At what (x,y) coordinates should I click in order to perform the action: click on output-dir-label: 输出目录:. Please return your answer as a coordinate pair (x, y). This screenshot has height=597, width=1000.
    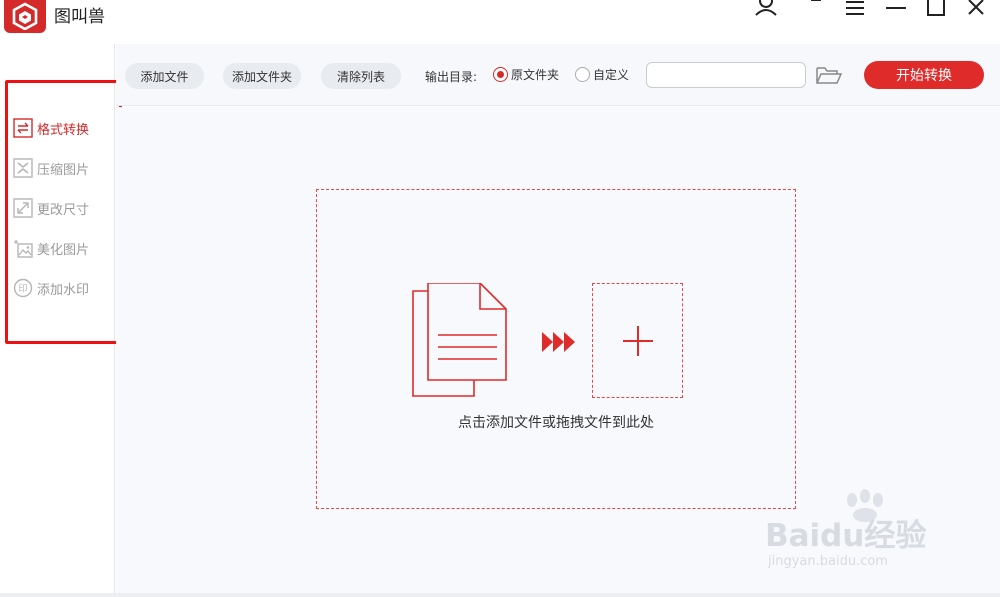
    Looking at the image, I should click on (451, 77).